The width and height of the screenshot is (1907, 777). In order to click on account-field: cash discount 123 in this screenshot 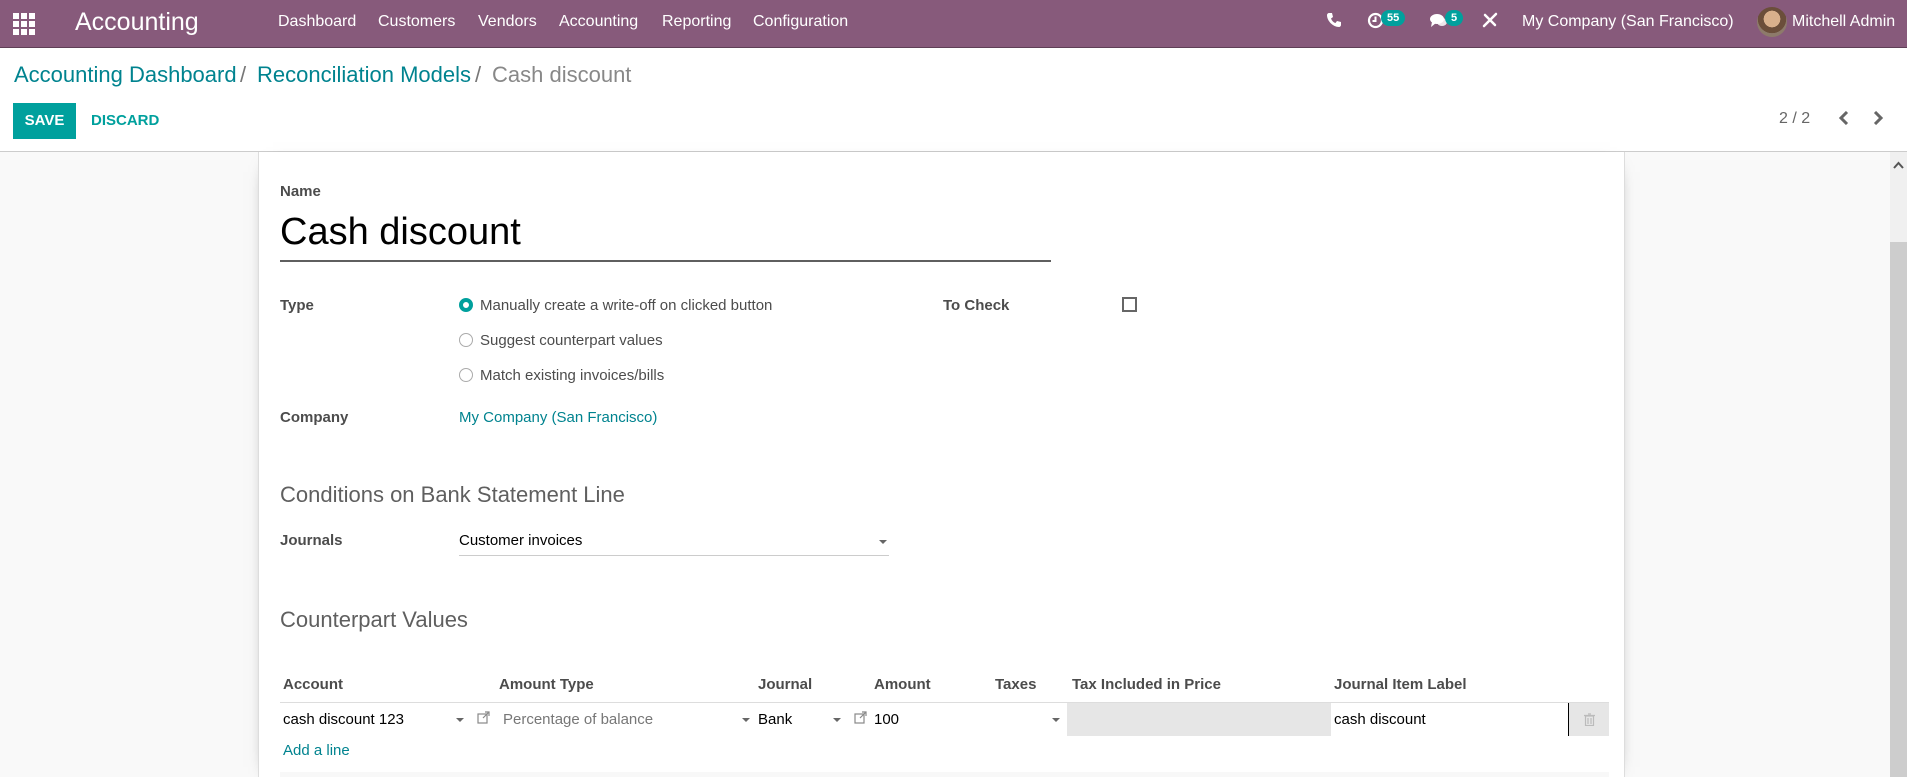, I will do `click(343, 719)`.